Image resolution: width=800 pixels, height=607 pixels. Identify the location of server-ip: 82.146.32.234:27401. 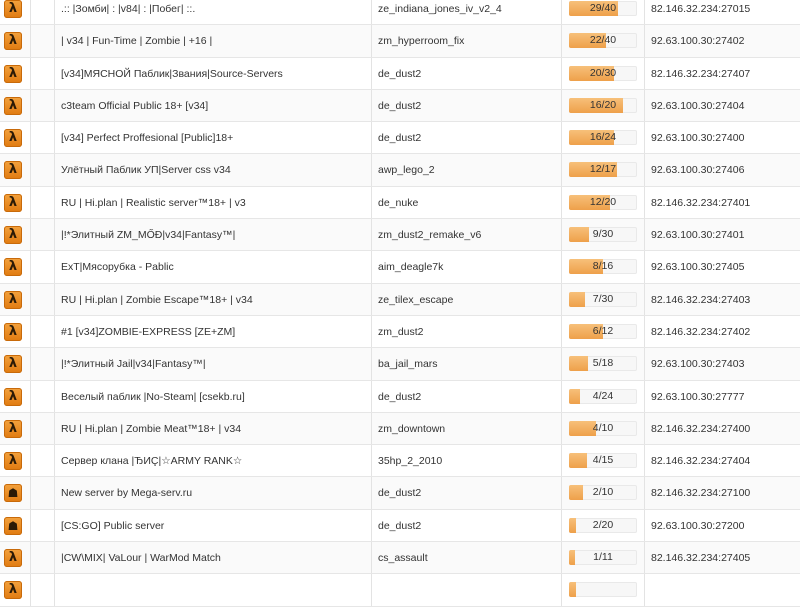
(700, 203).